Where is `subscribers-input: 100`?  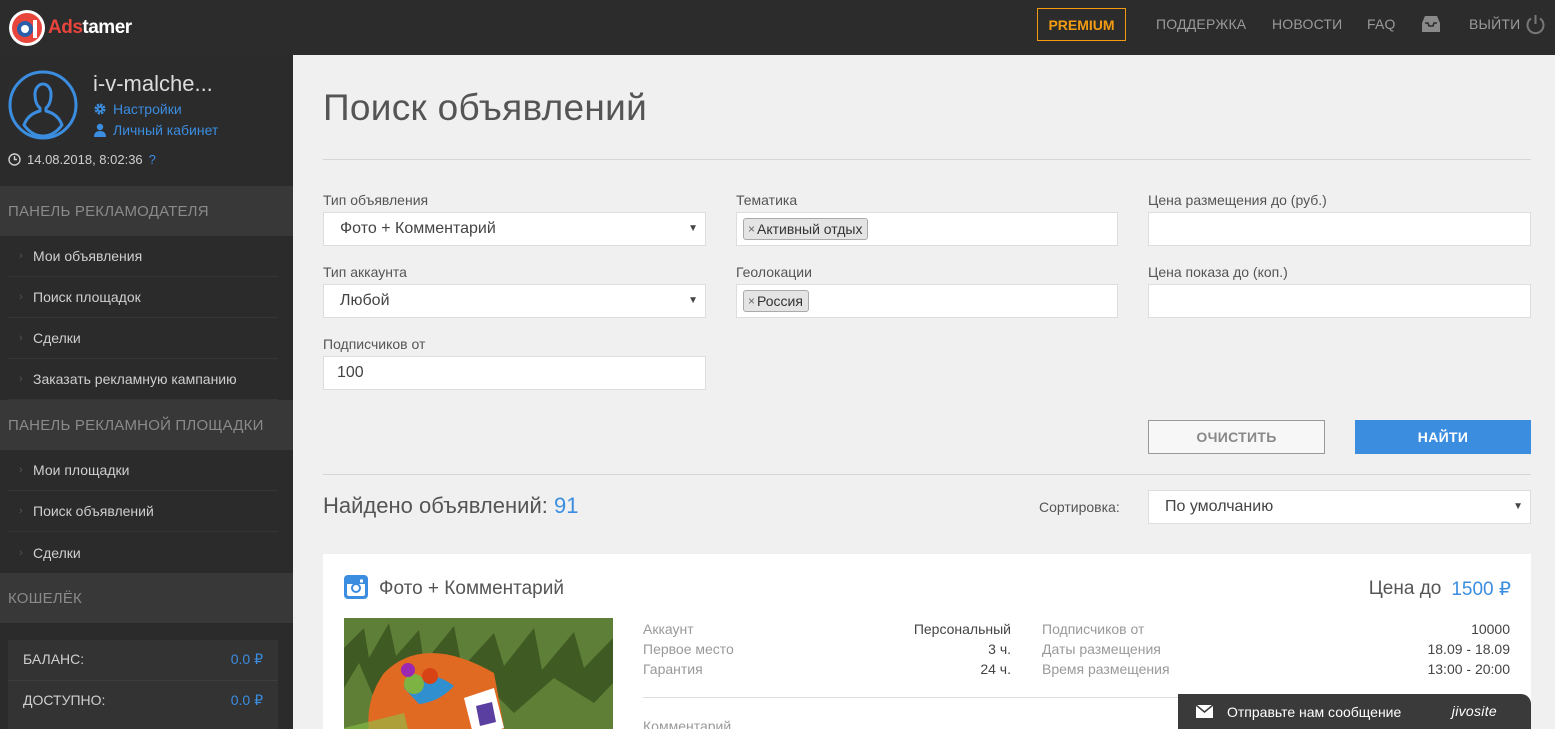
subscribers-input: 100 is located at coordinates (514, 373).